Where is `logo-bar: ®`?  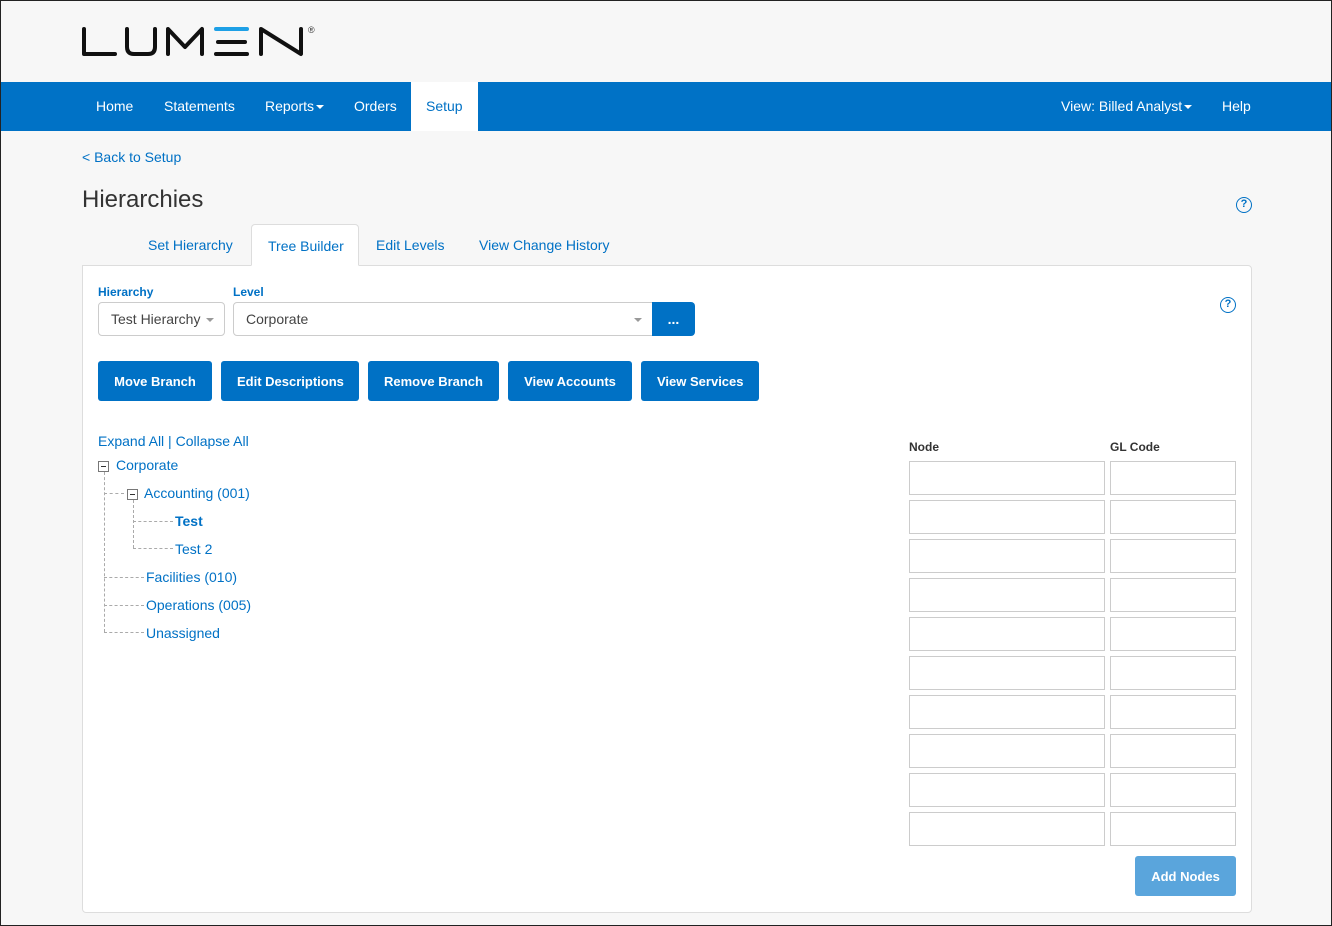 logo-bar: ® is located at coordinates (666, 41).